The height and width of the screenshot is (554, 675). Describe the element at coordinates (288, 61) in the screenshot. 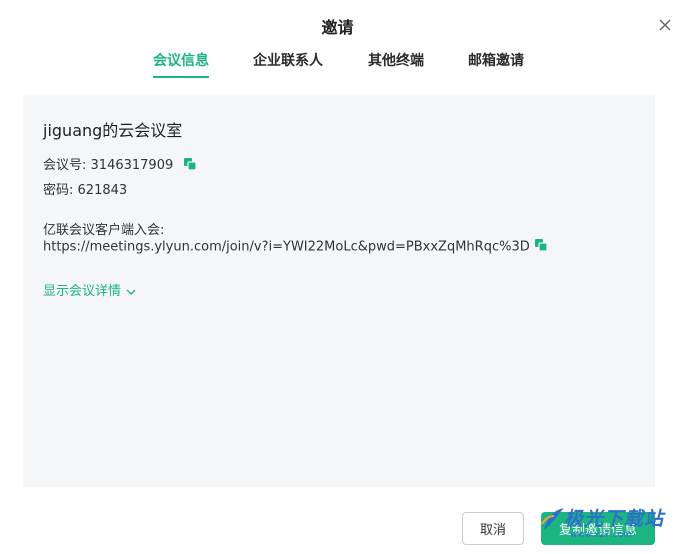

I see `tab-label: 企业联系人` at that location.